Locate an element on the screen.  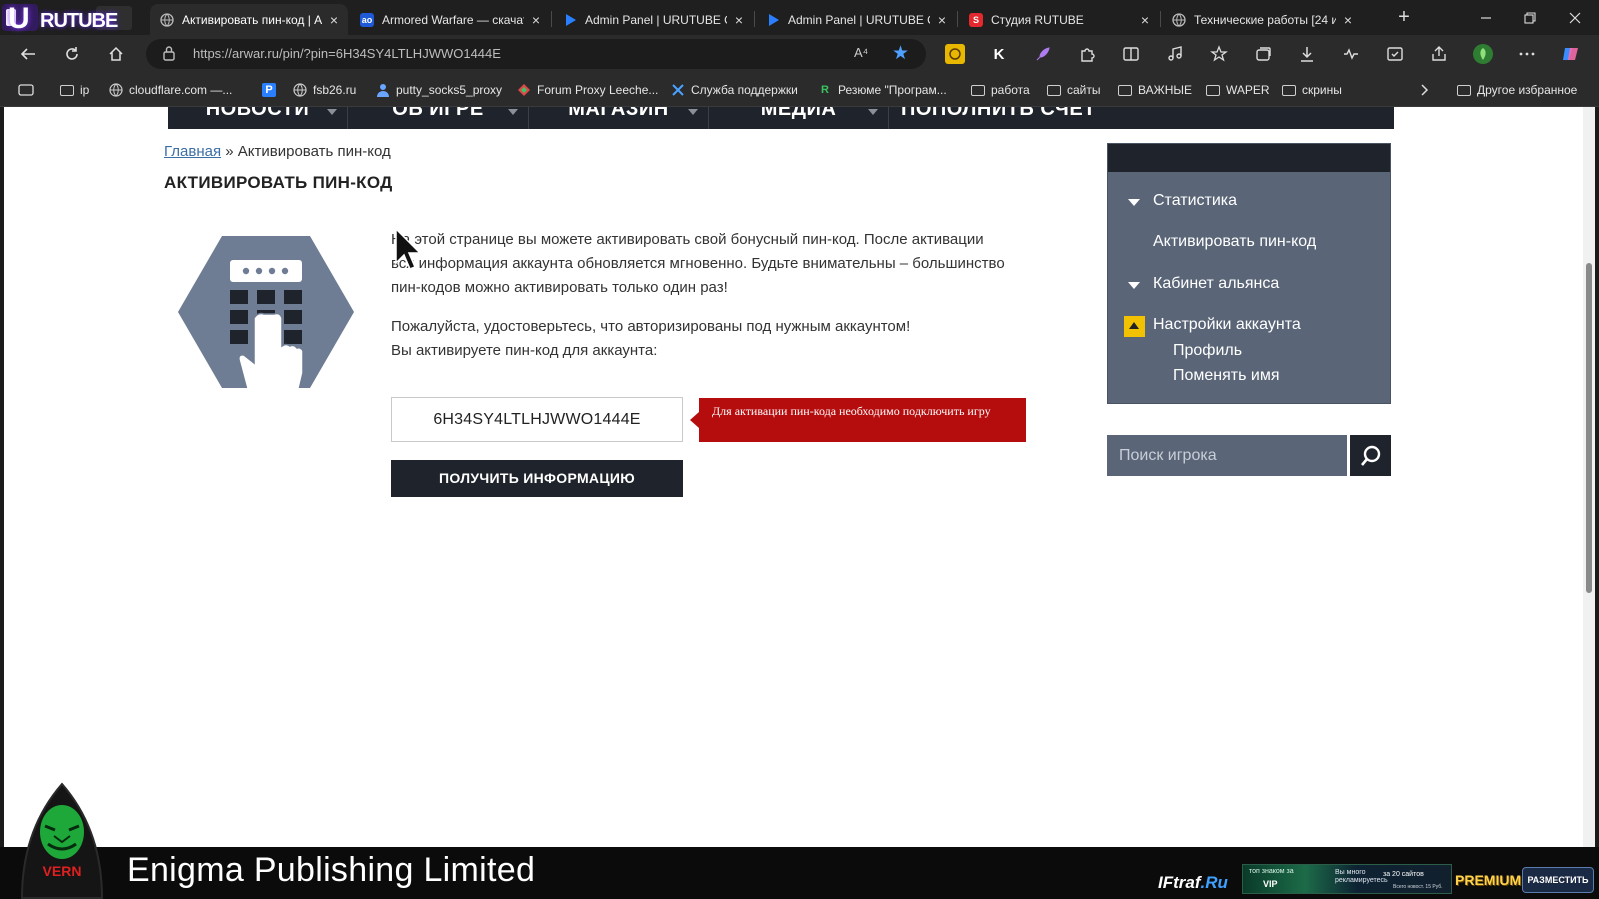
bookmark-putty: putty_socks5_proxy is located at coordinates (439, 90).